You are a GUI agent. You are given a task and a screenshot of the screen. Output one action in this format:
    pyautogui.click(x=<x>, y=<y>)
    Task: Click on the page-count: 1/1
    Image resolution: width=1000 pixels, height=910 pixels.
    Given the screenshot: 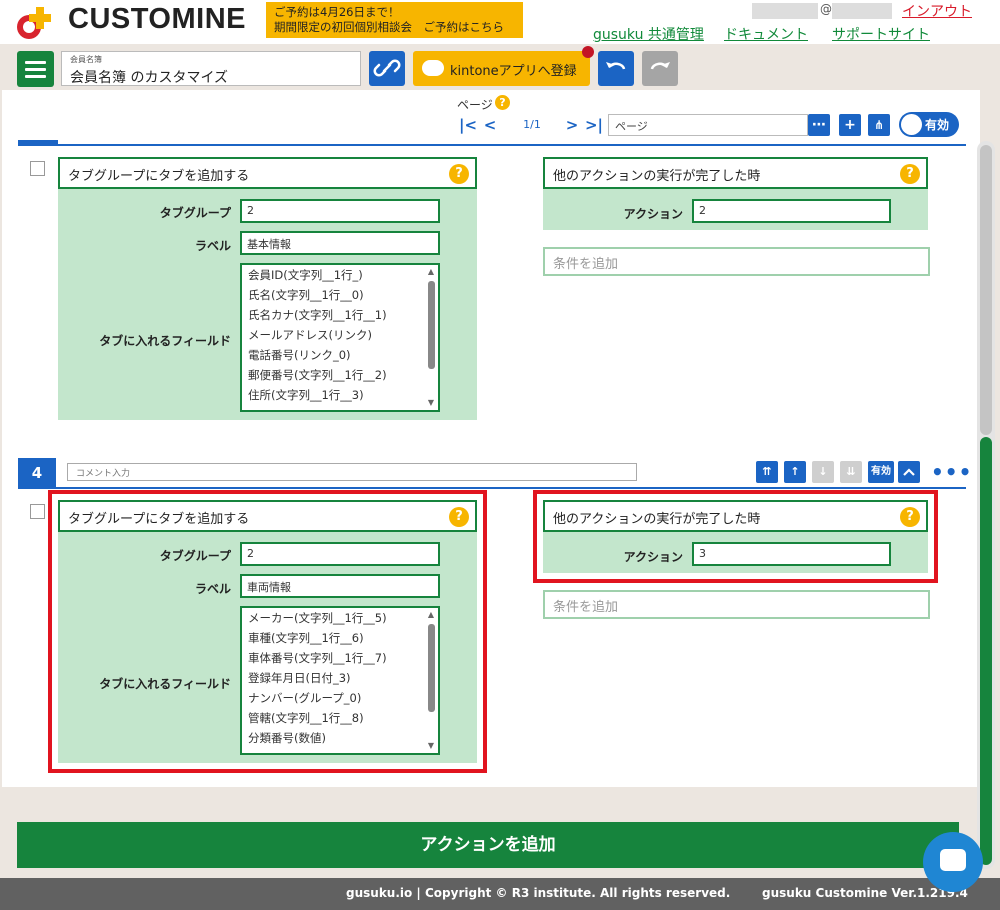 What is the action you would take?
    pyautogui.click(x=532, y=124)
    